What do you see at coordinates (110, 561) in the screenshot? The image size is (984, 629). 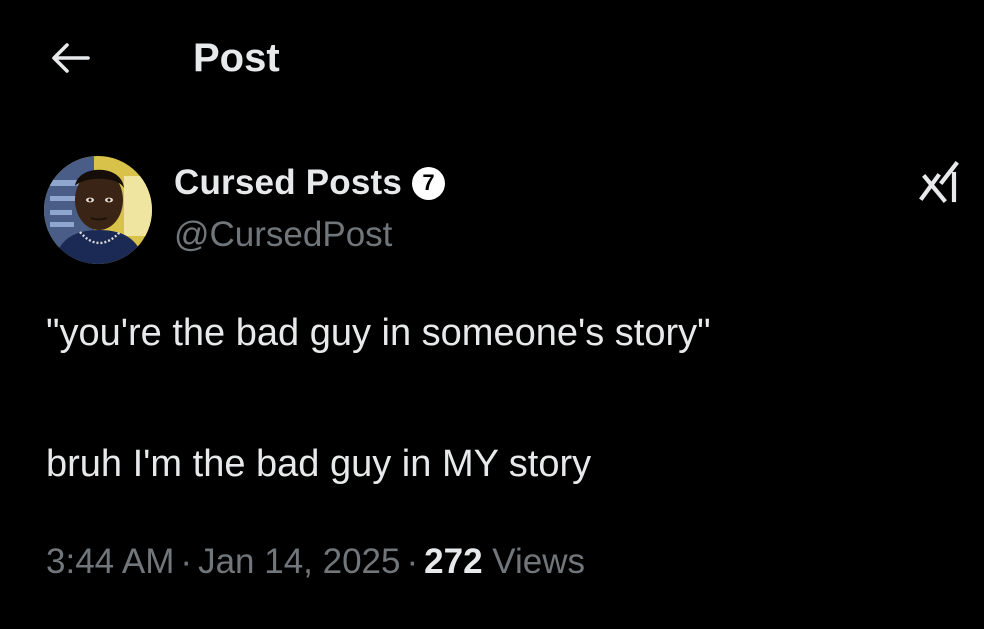 I see `post-time: 3:44 AM` at bounding box center [110, 561].